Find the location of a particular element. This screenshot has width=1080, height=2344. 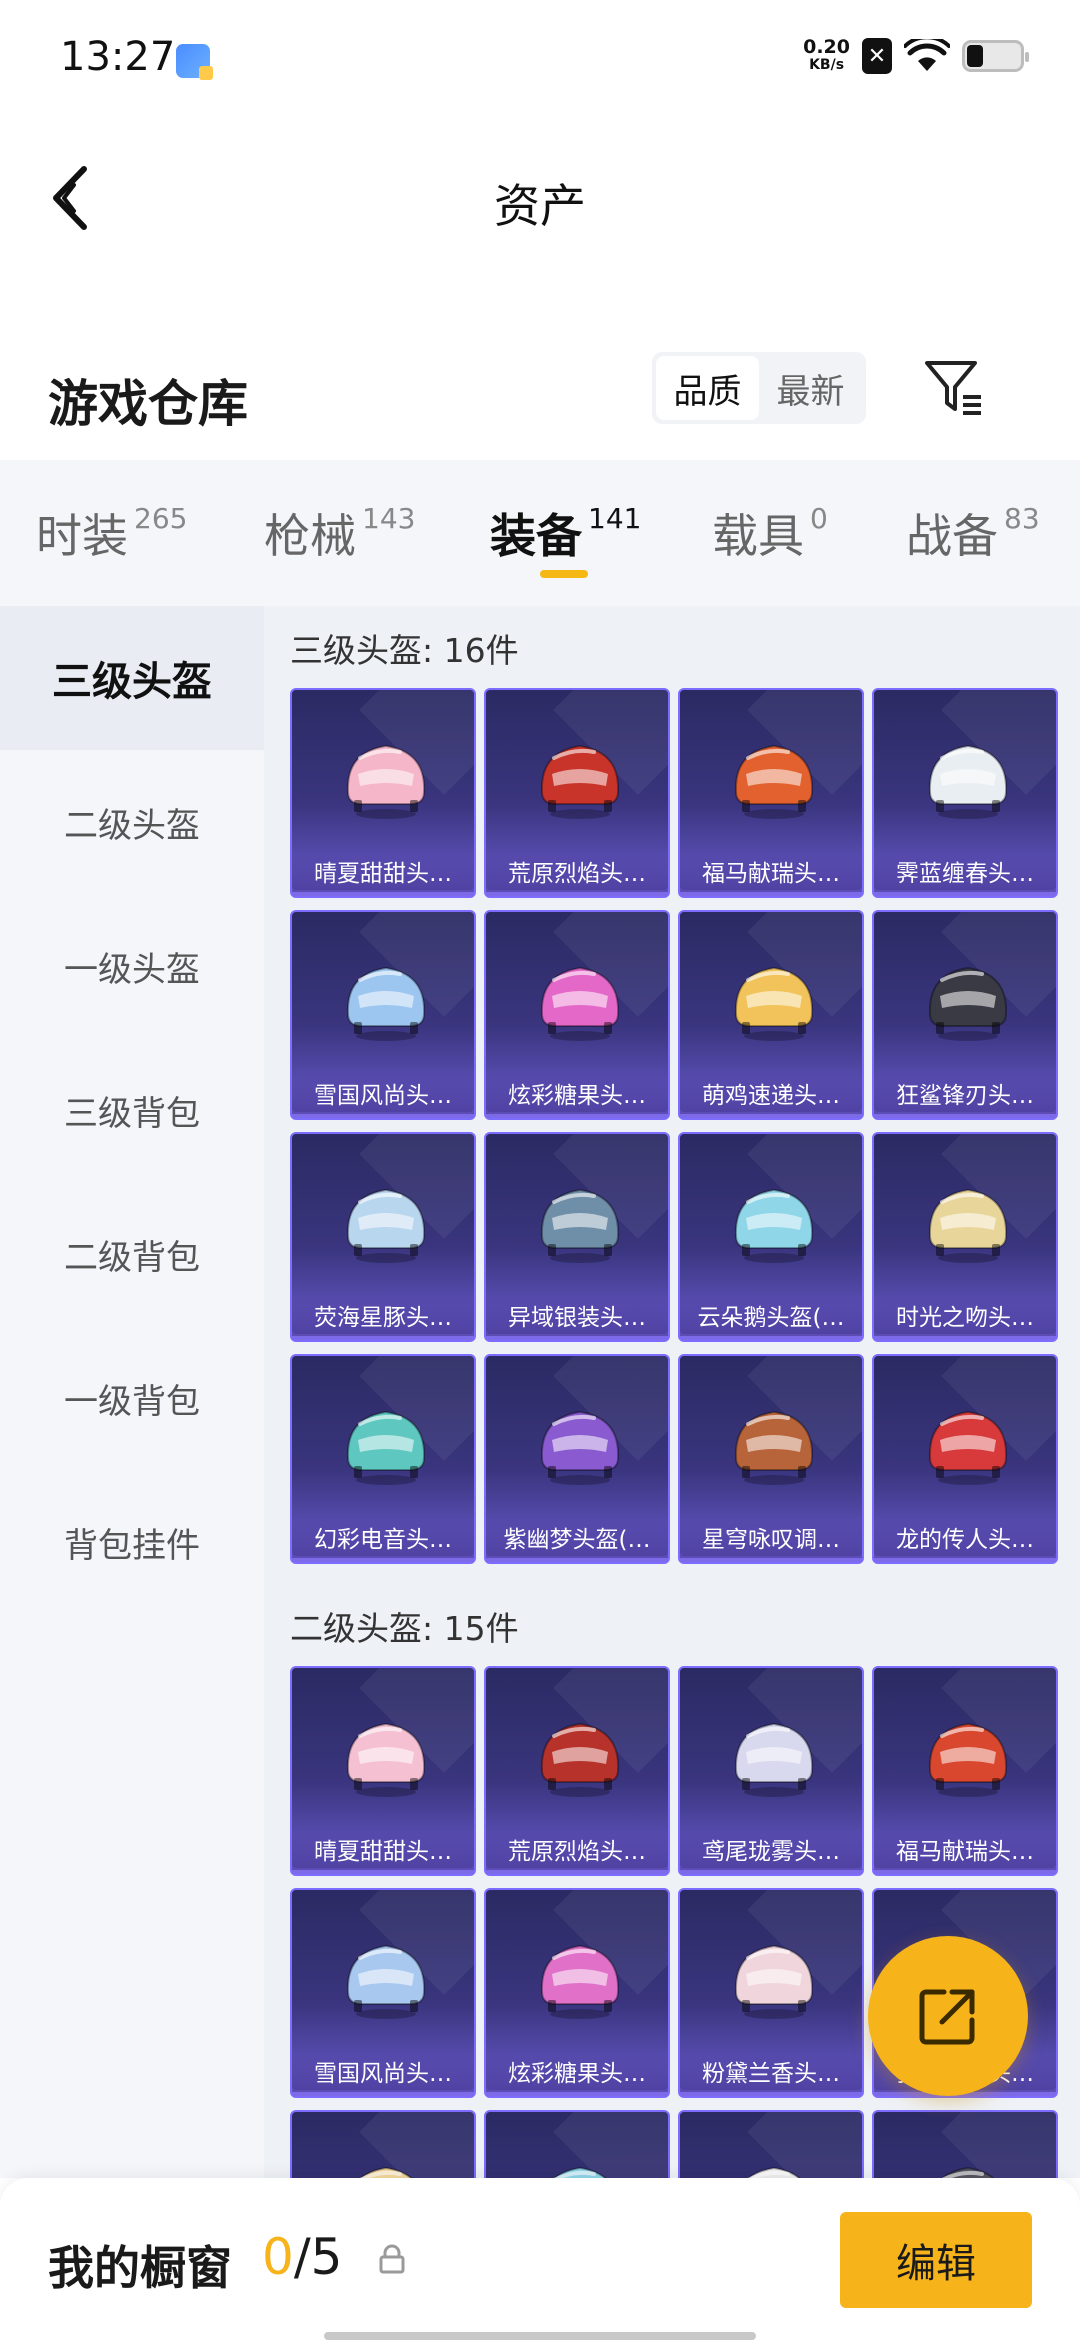

tab-fashion: 时装 265 is located at coordinates (111, 533).